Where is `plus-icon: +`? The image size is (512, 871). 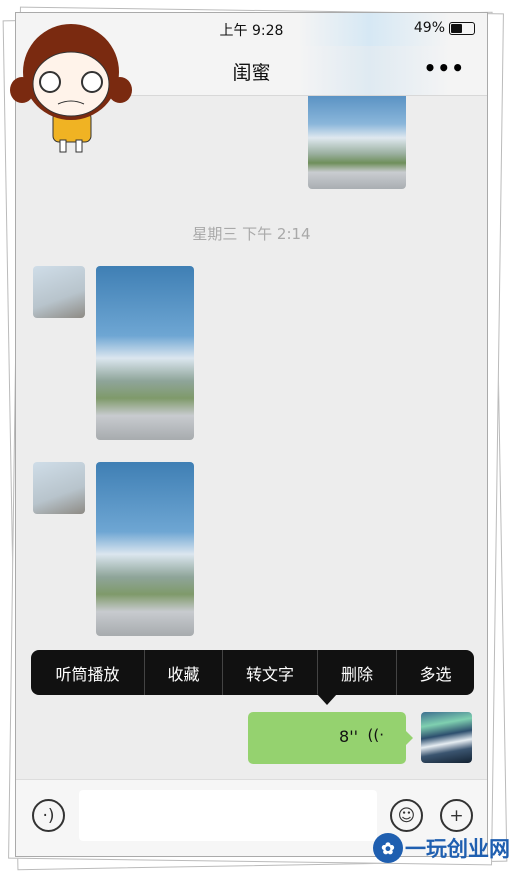 plus-icon: + is located at coordinates (456, 815).